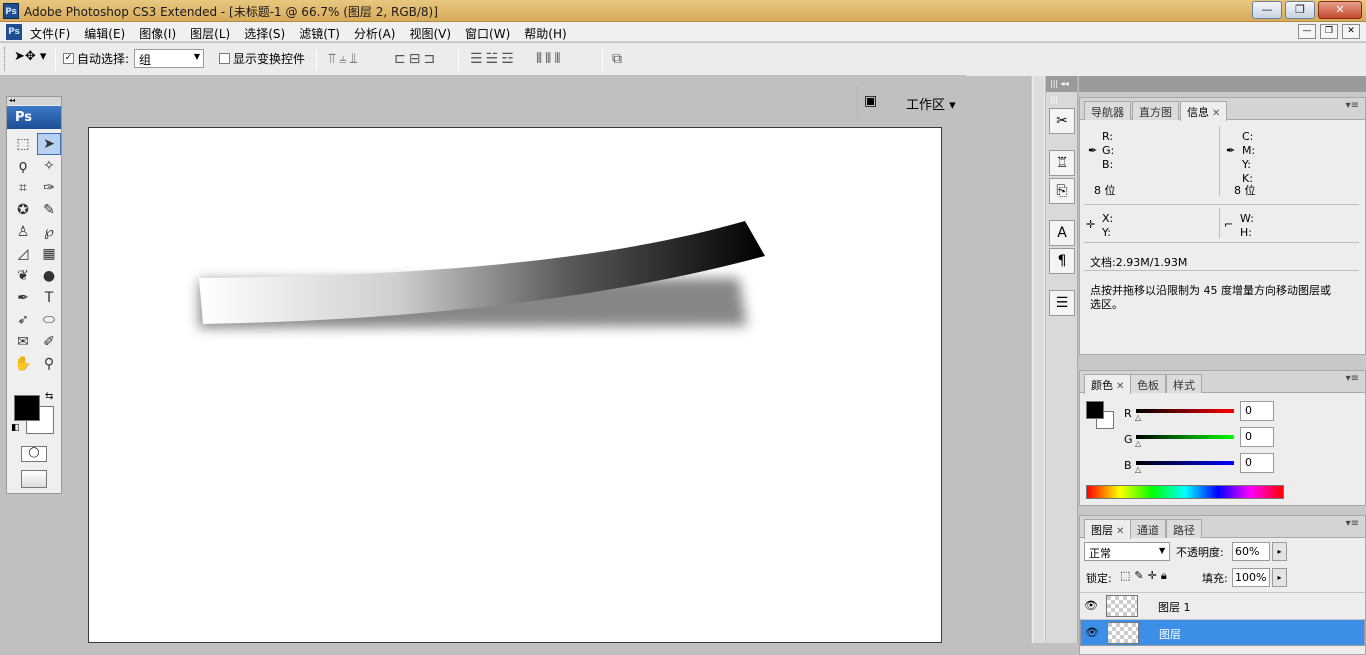 This screenshot has height=655, width=1366. Describe the element at coordinates (931, 103) in the screenshot. I see `workspace-menu: 工作区 ▾` at that location.